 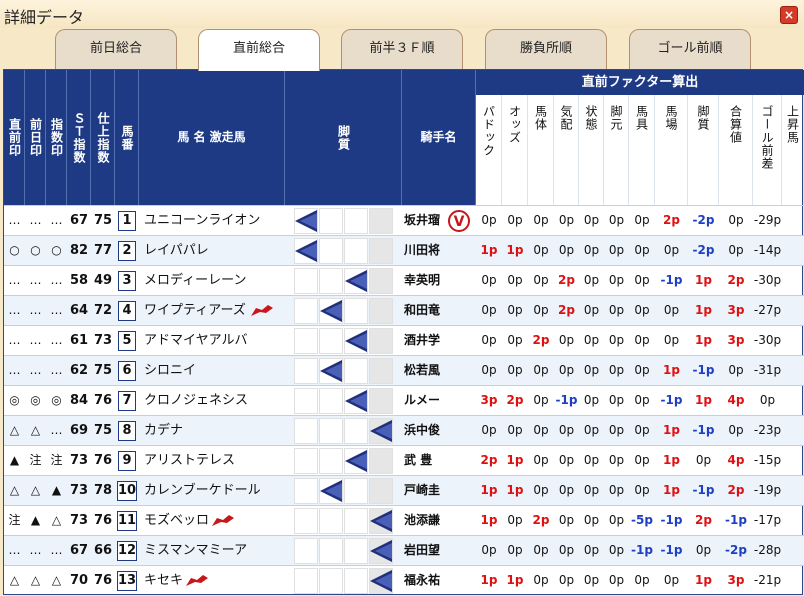 I want to click on horse-name: レイパパレ, so click(x=176, y=250).